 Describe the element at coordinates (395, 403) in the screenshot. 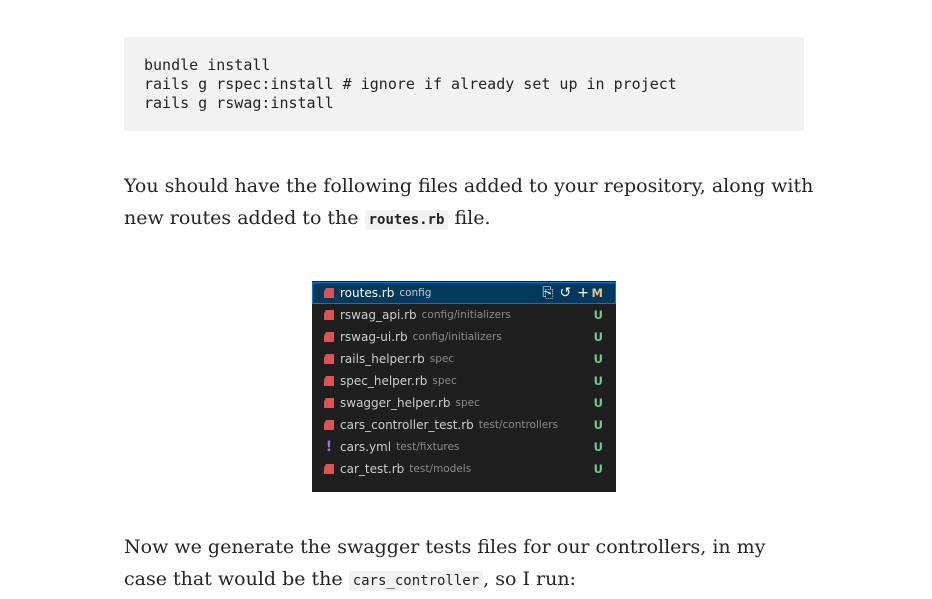

I see `file-name: swagger_helper.rb` at that location.